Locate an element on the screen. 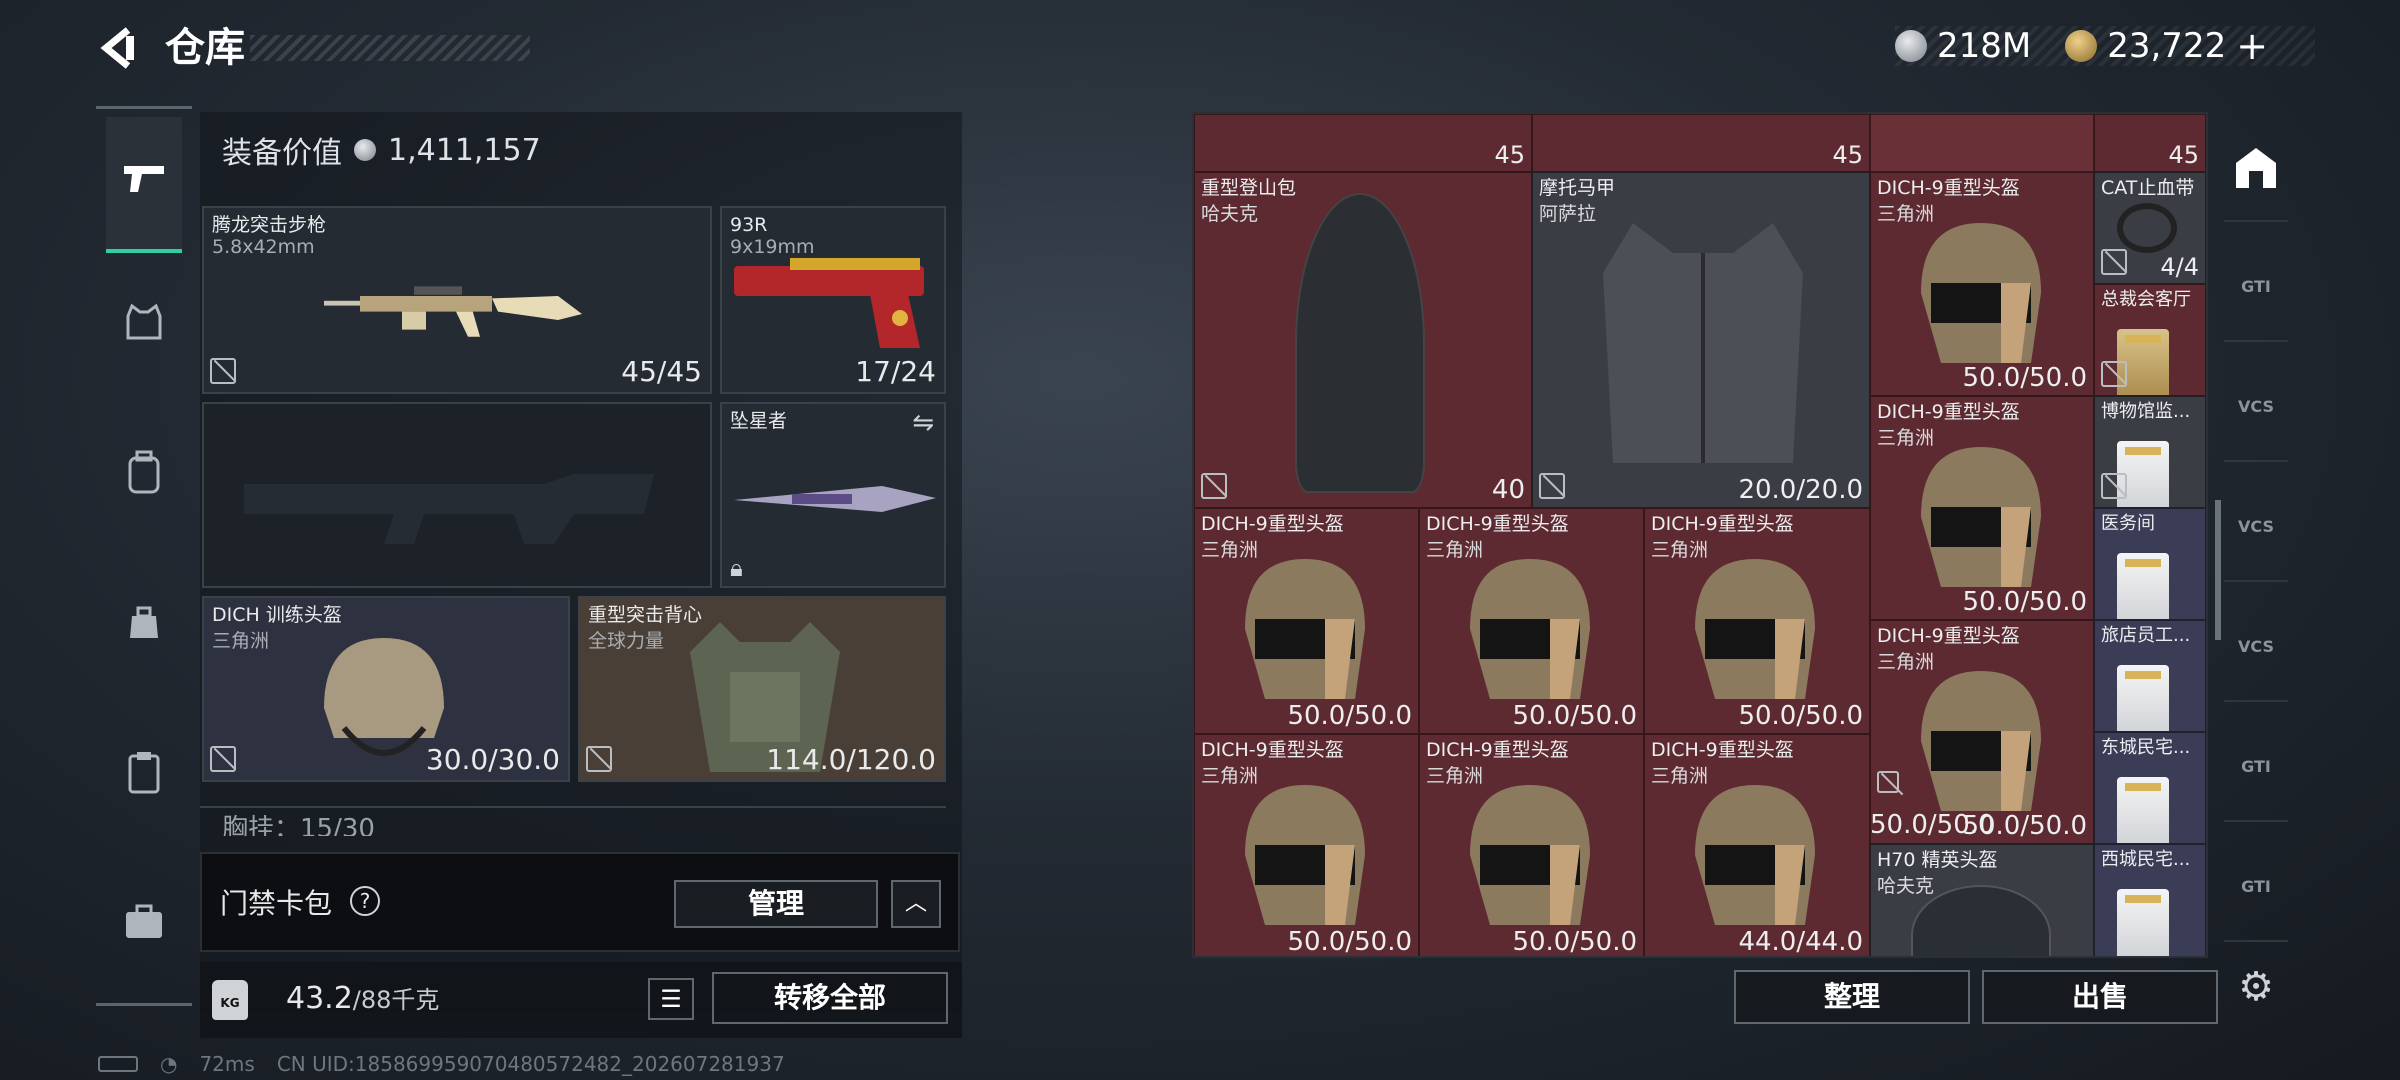 This screenshot has width=2400, height=1080. grid-item-key: 医务间 is located at coordinates (2150, 564).